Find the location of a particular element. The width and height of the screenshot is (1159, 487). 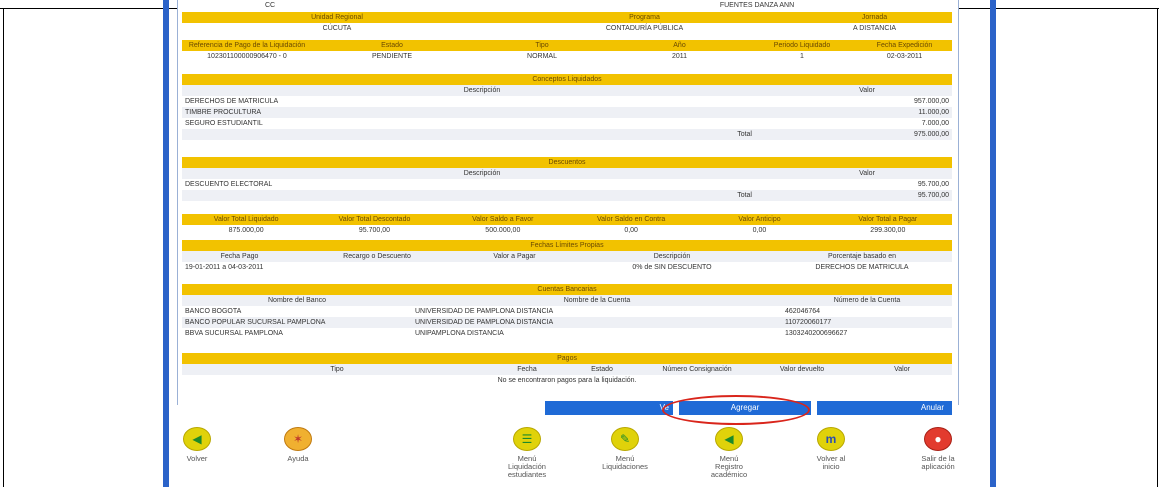

doc-type: CC is located at coordinates (412, 5).